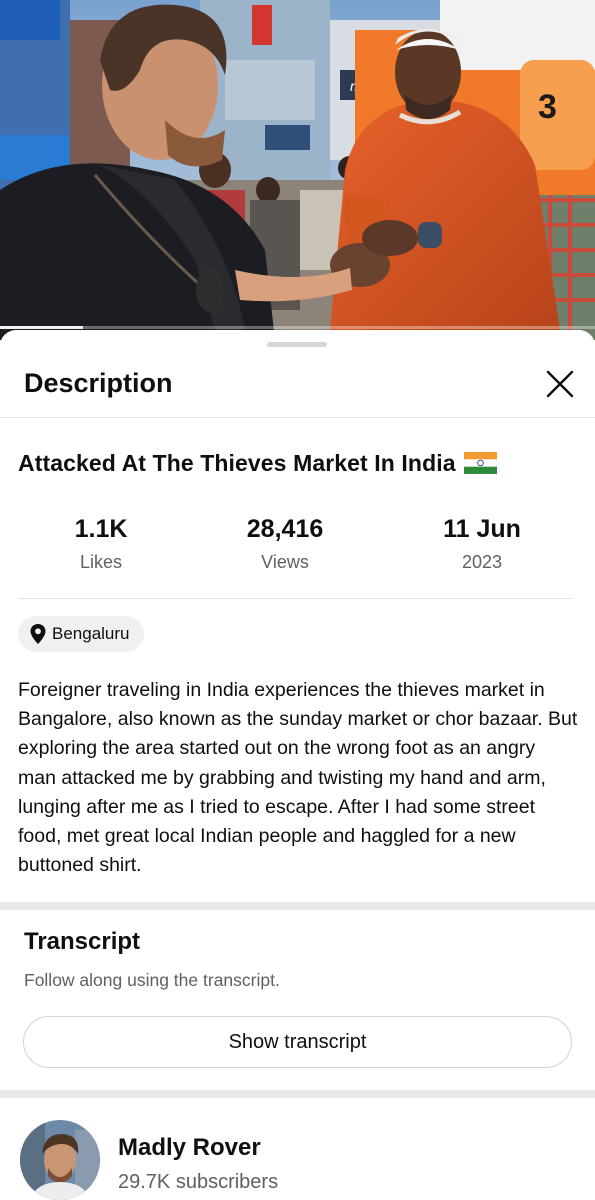 This screenshot has width=595, height=1200. I want to click on india-flag-icon, so click(480, 463).